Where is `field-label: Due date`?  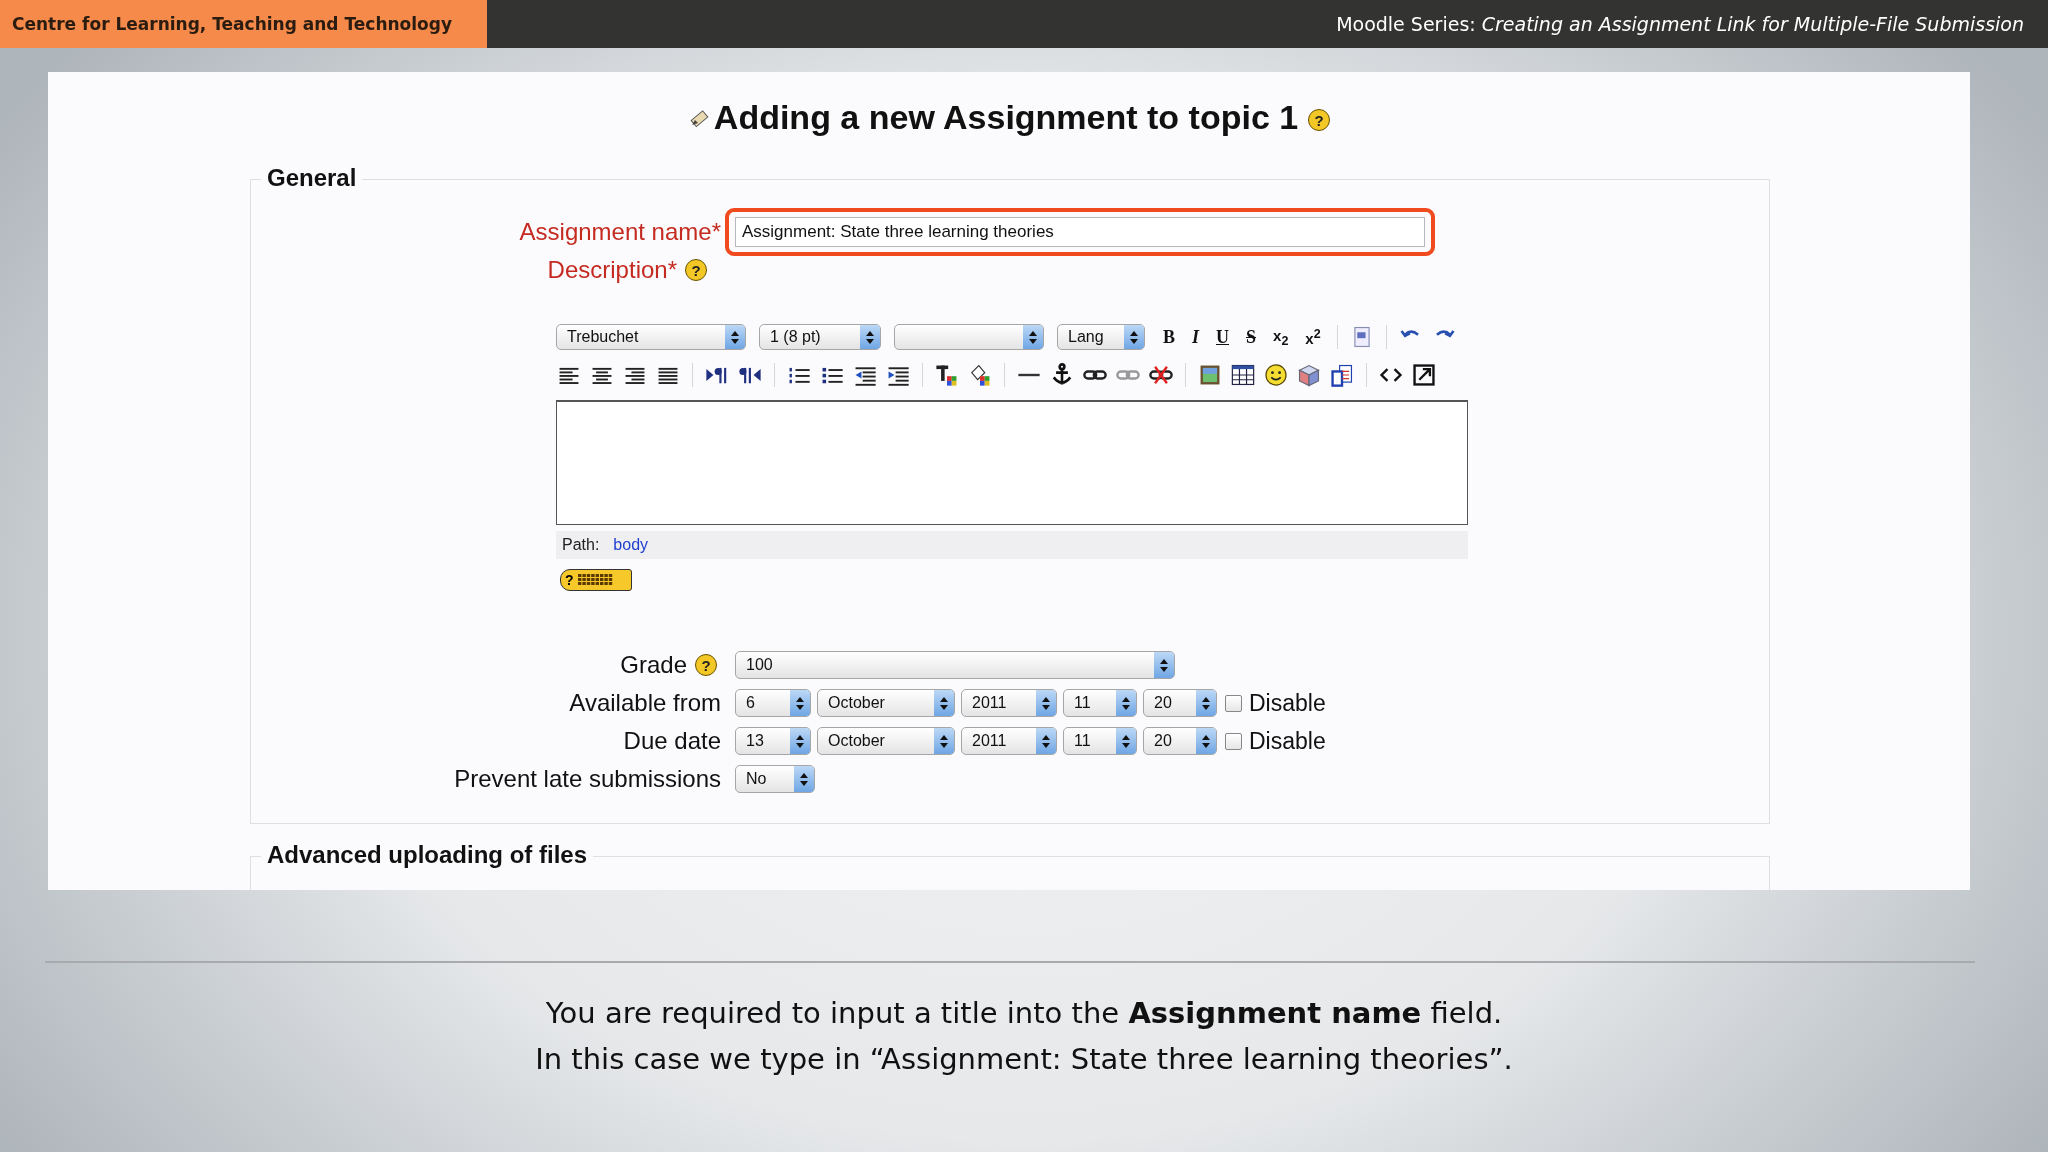
field-label: Due date is located at coordinates (672, 741).